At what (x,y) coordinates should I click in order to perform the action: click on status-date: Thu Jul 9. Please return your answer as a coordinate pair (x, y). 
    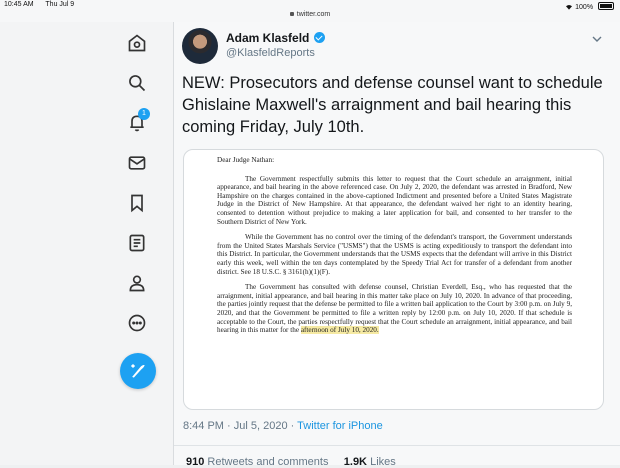
    Looking at the image, I should click on (60, 4).